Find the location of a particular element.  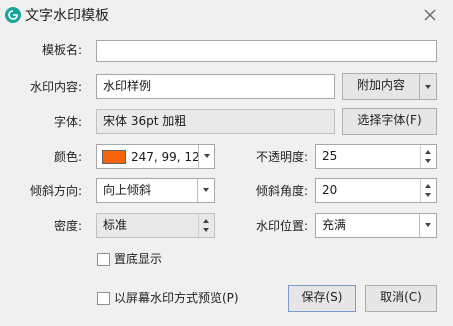

template-name-input is located at coordinates (266, 51).